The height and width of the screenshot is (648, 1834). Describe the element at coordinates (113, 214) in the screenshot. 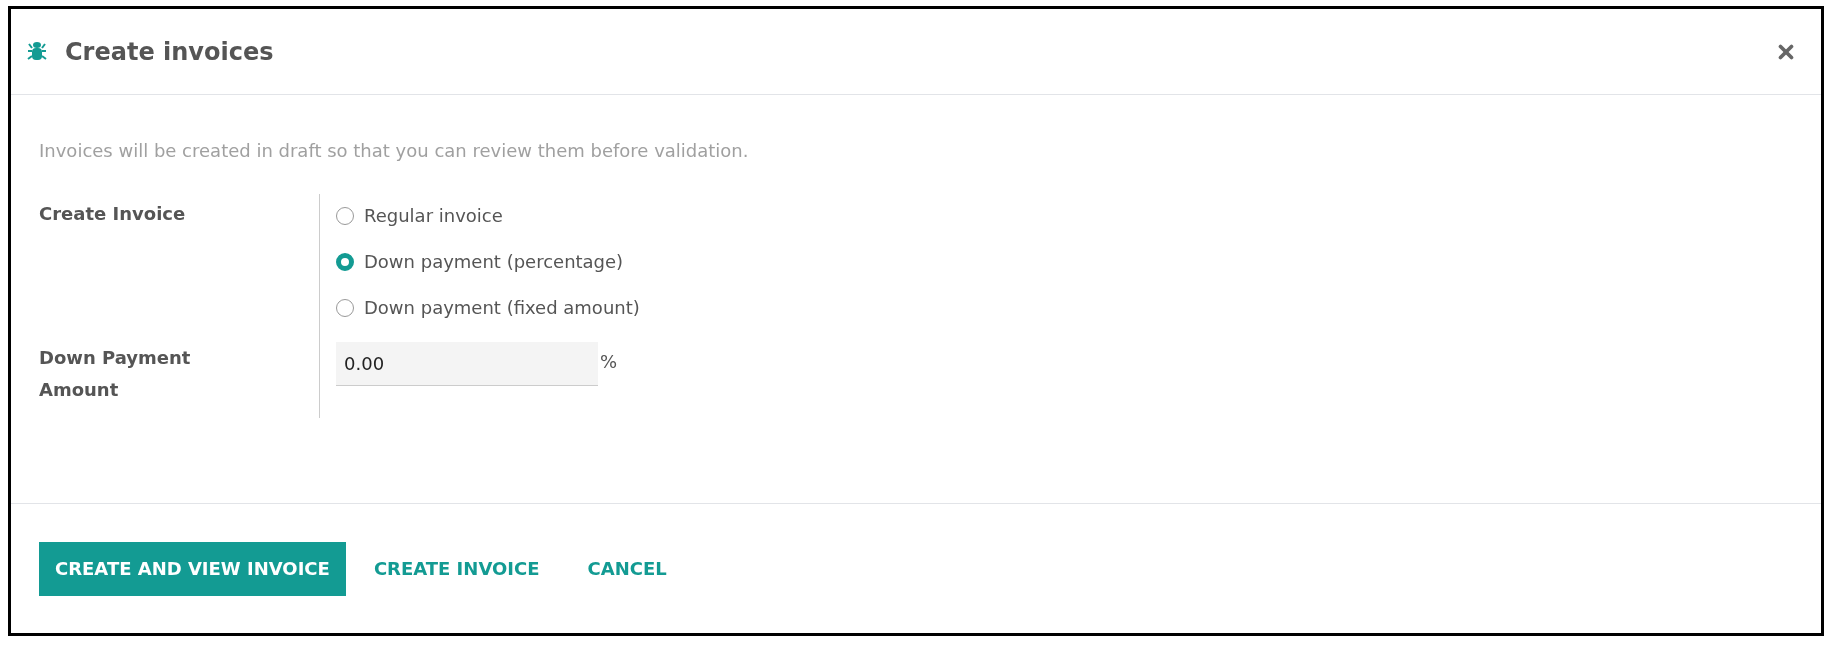

I see `field-label: Create Invoice` at that location.